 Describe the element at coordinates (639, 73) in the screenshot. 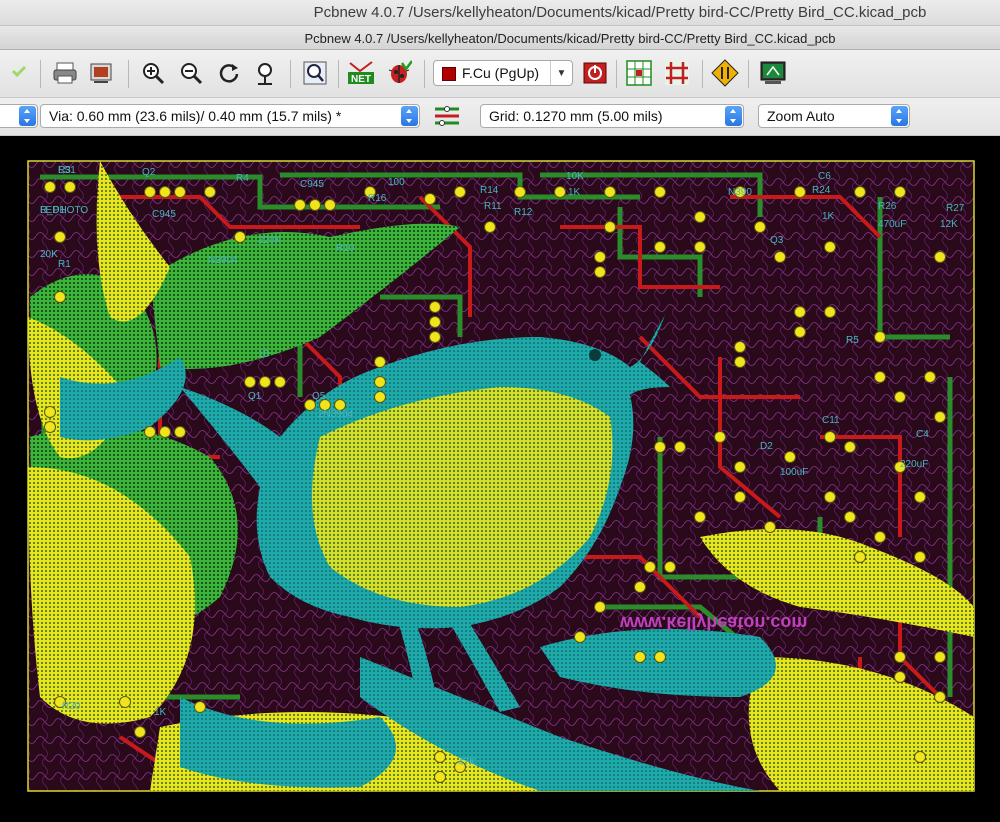

I see `autoplace-icon` at that location.